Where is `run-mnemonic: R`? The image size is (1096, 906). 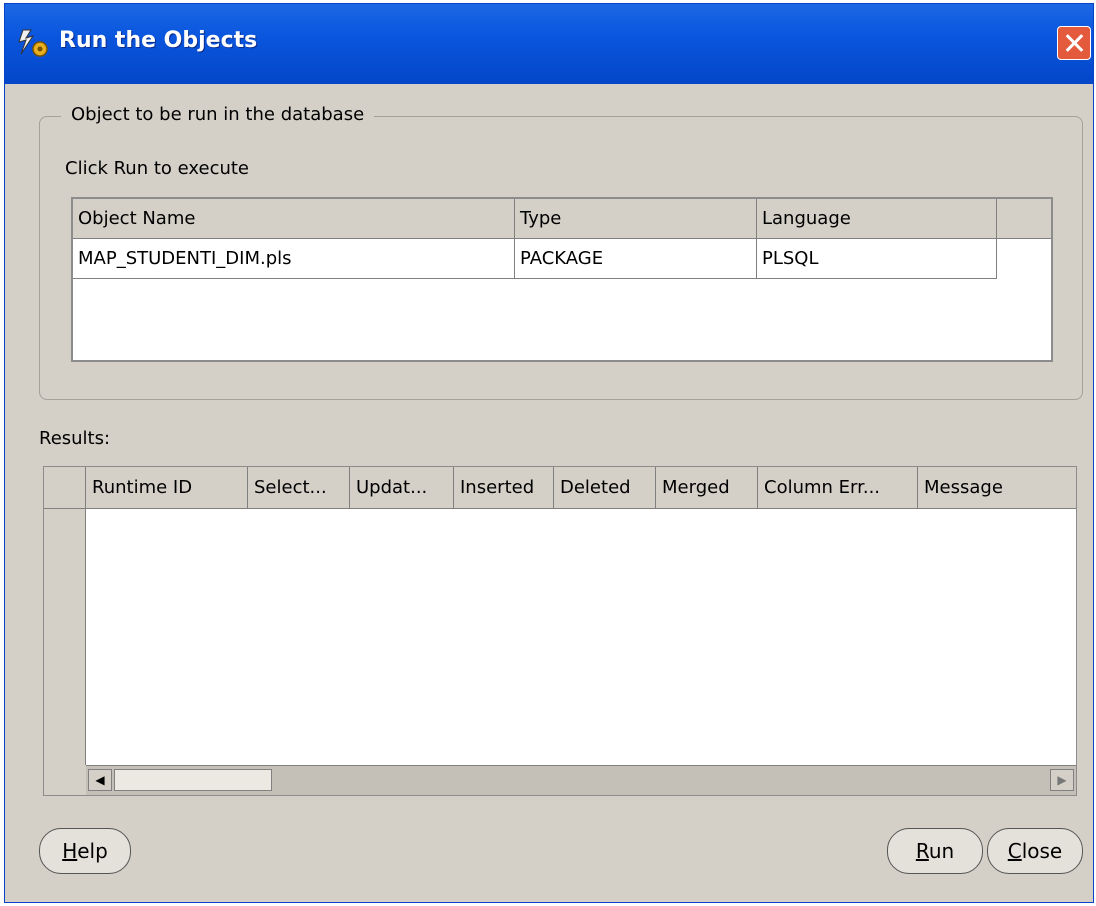
run-mnemonic: R is located at coordinates (922, 851).